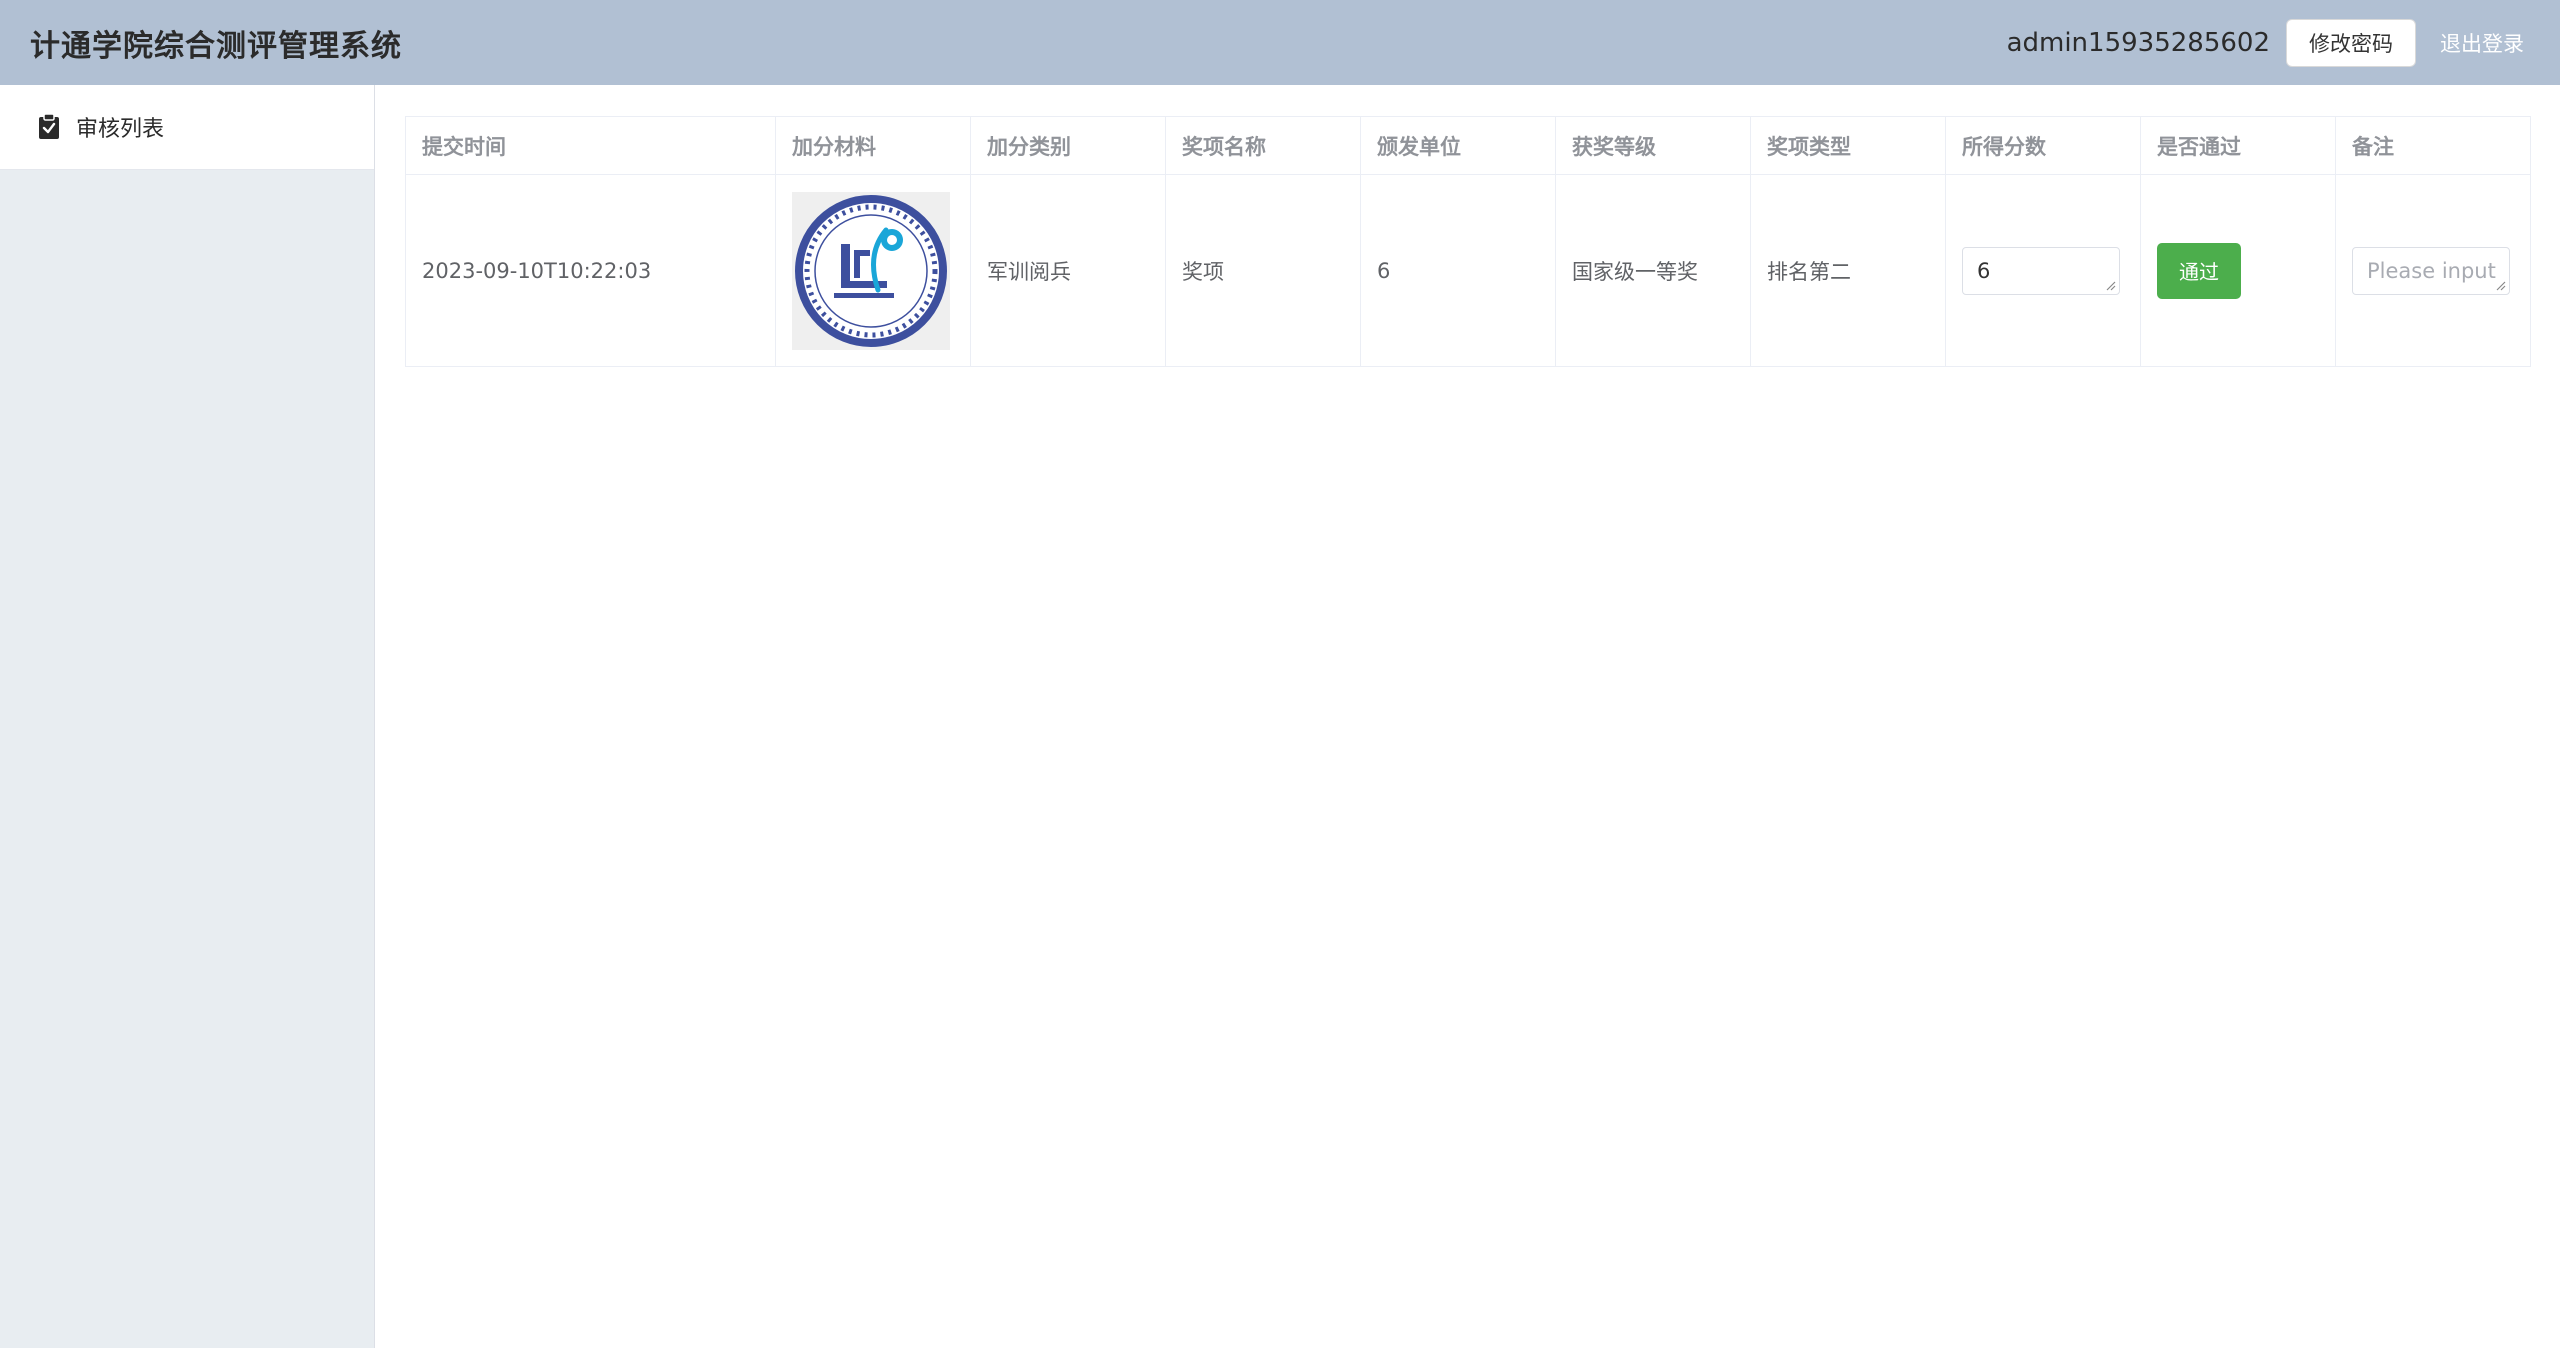  What do you see at coordinates (1263, 145) in the screenshot?
I see `column-header: 奖项名称` at bounding box center [1263, 145].